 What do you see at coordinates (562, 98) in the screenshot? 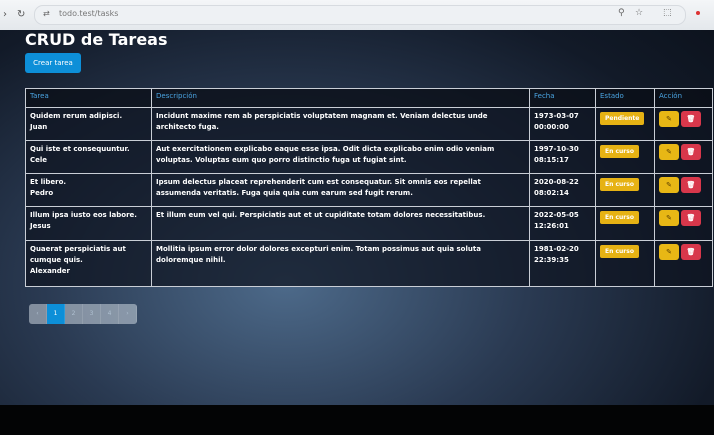
I see `column-header-date: Fecha` at bounding box center [562, 98].